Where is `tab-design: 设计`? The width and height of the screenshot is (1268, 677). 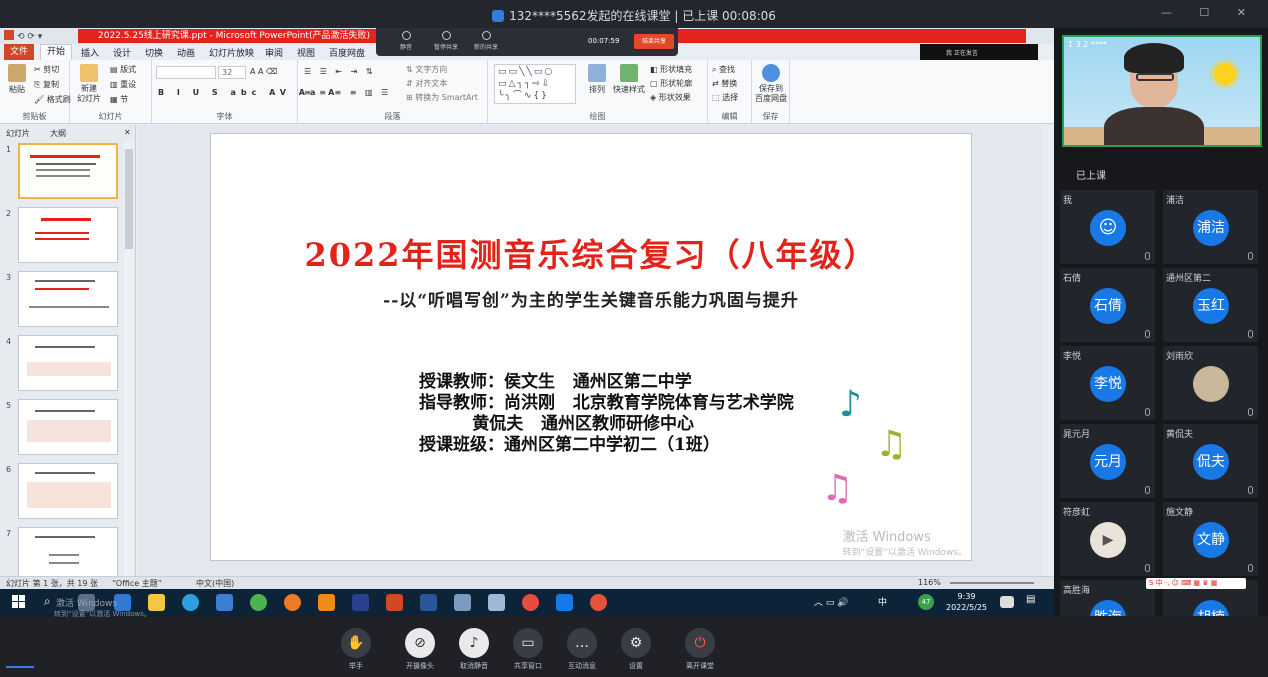
tab-design: 设计 is located at coordinates (122, 52).